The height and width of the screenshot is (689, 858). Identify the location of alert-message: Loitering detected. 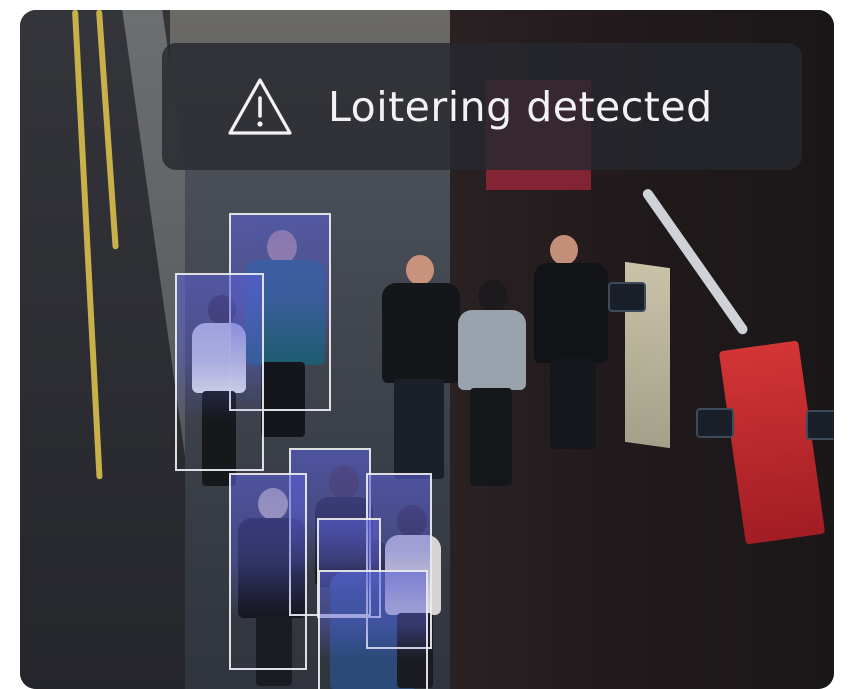
(520, 106).